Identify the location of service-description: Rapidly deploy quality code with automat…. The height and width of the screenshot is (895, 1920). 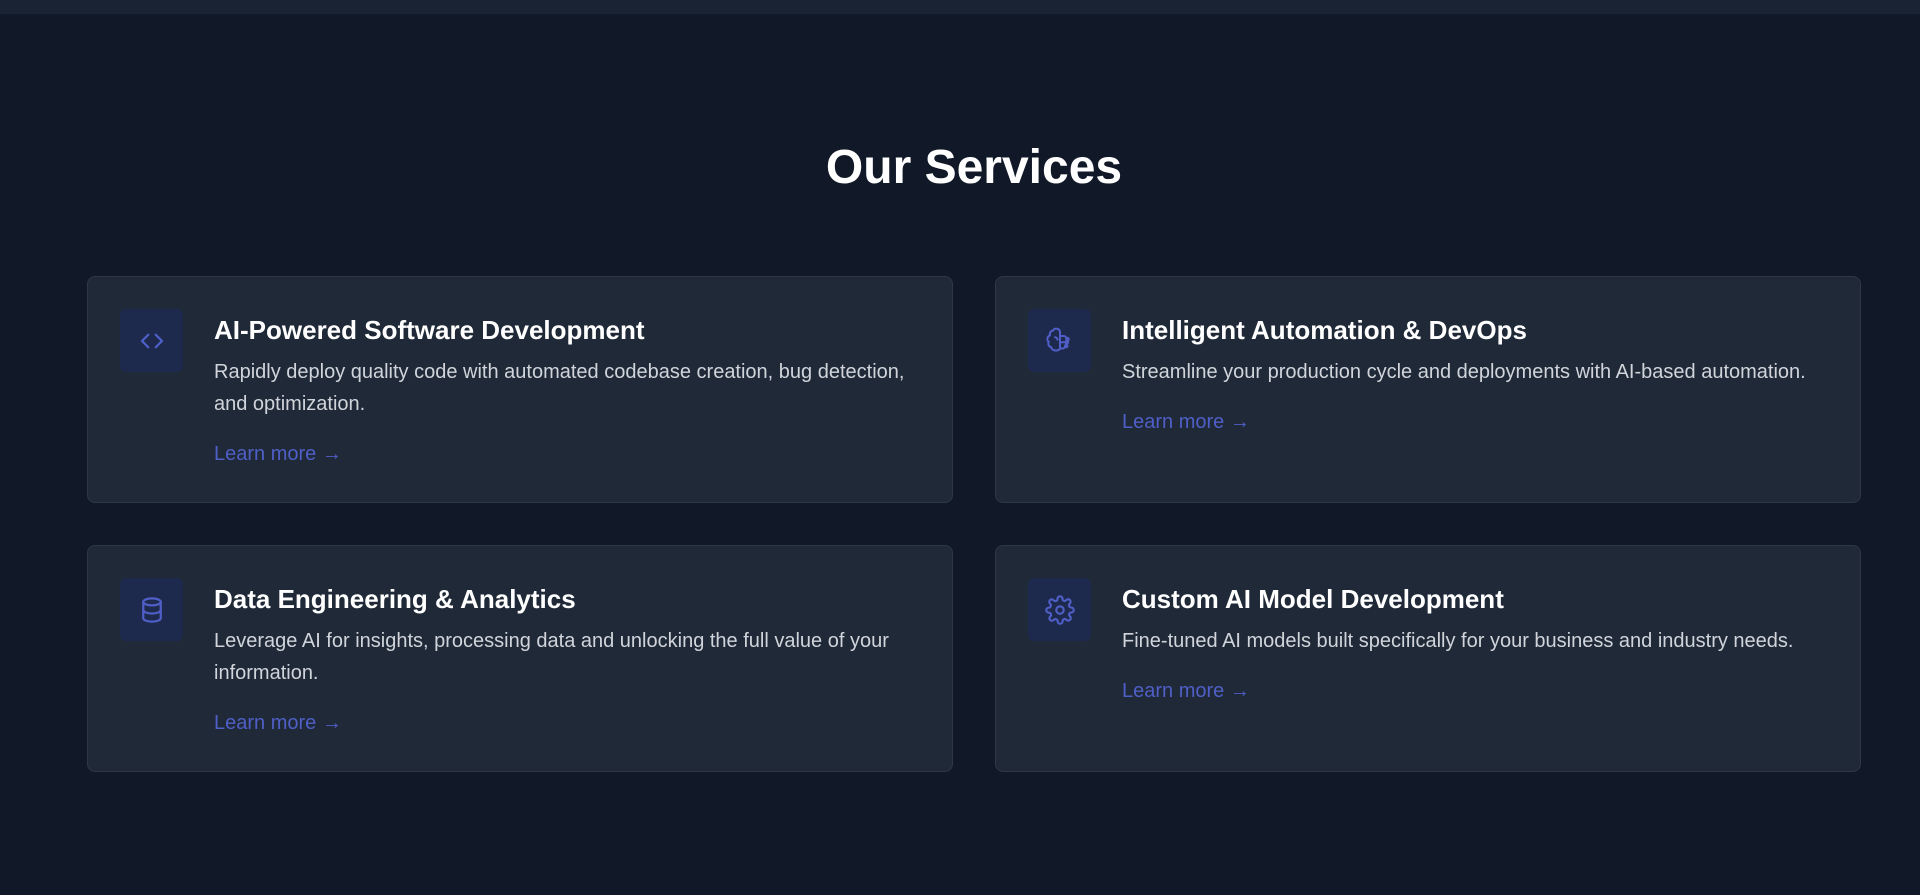
(559, 388).